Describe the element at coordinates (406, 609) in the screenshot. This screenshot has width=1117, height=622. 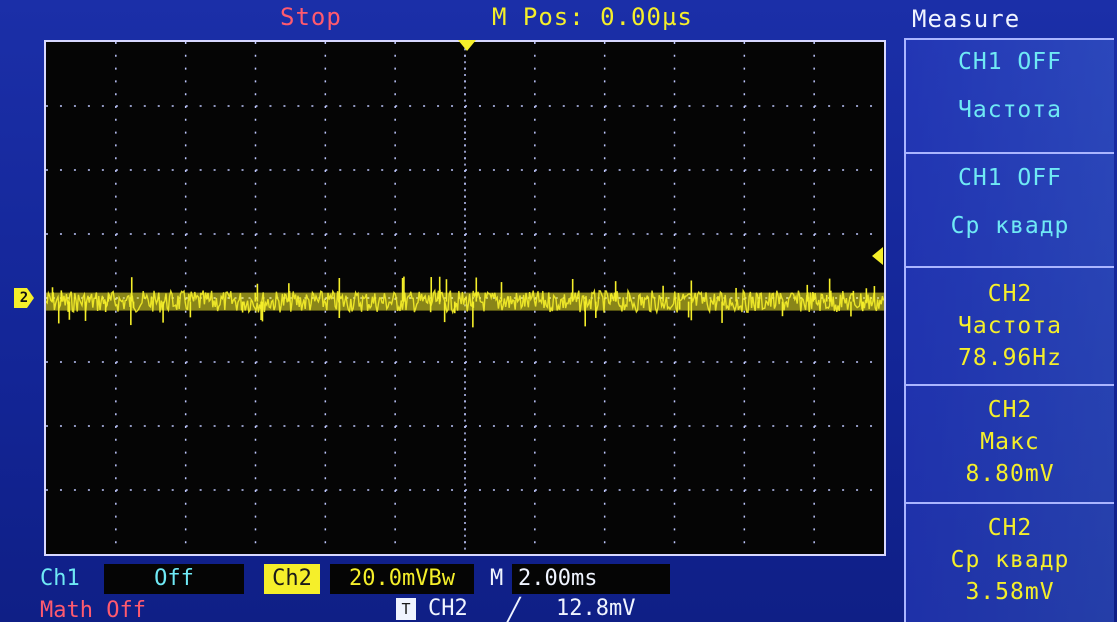
I see `trigger-icon: T` at that location.